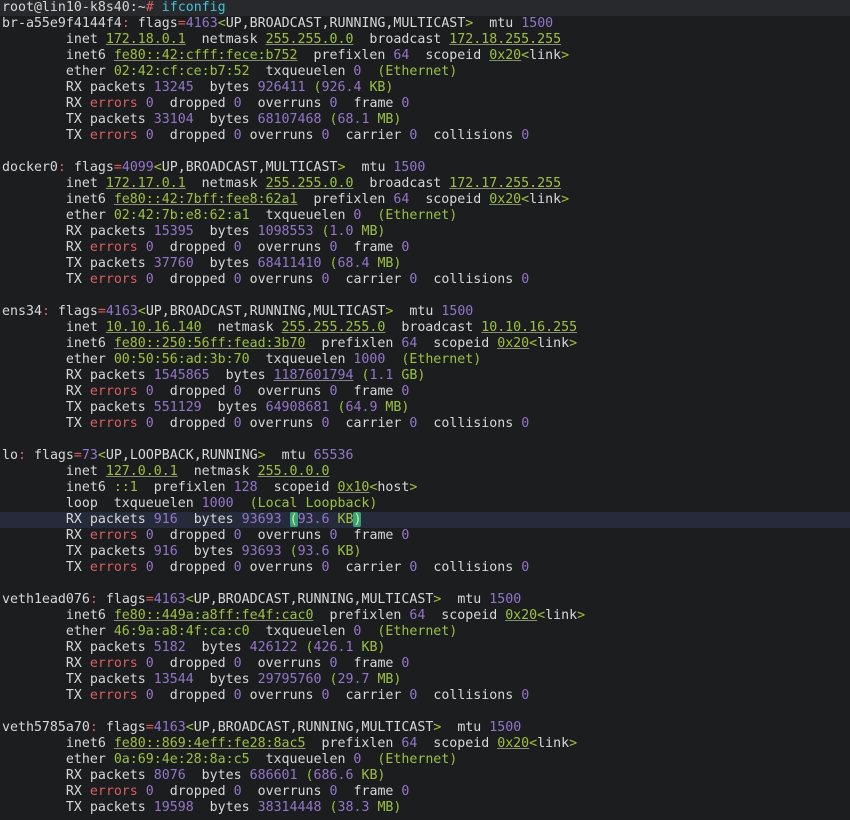  Describe the element at coordinates (505, 727) in the screenshot. I see `text-segment: 1500` at that location.